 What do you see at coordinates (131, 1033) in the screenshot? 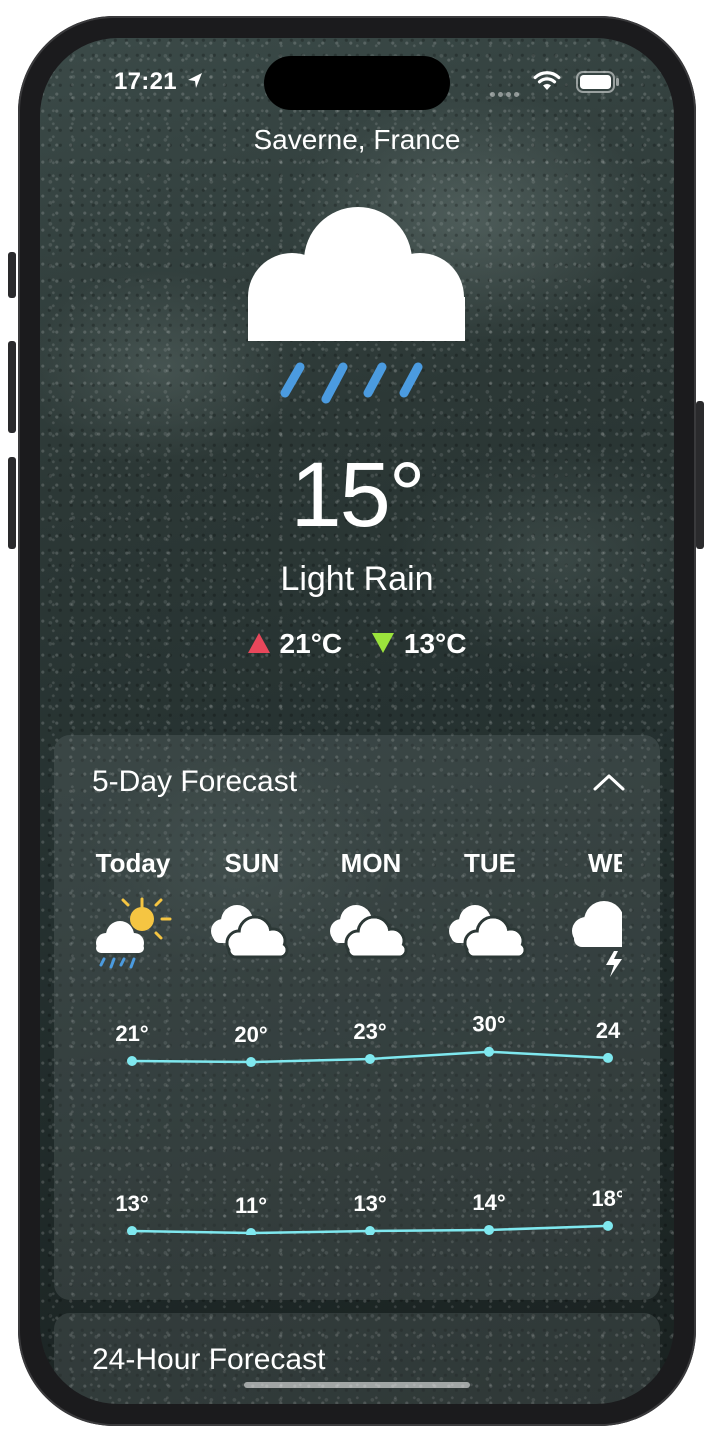
I see `high-temp-label: 21°` at bounding box center [131, 1033].